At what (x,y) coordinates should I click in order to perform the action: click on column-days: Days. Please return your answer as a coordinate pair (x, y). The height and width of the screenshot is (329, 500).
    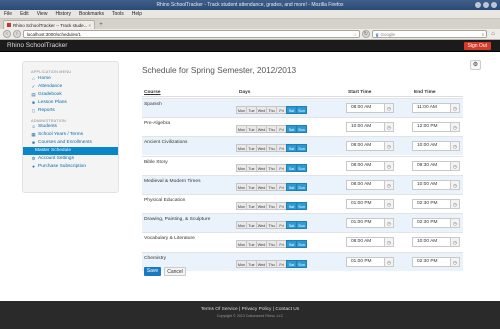
    Looking at the image, I should click on (245, 92).